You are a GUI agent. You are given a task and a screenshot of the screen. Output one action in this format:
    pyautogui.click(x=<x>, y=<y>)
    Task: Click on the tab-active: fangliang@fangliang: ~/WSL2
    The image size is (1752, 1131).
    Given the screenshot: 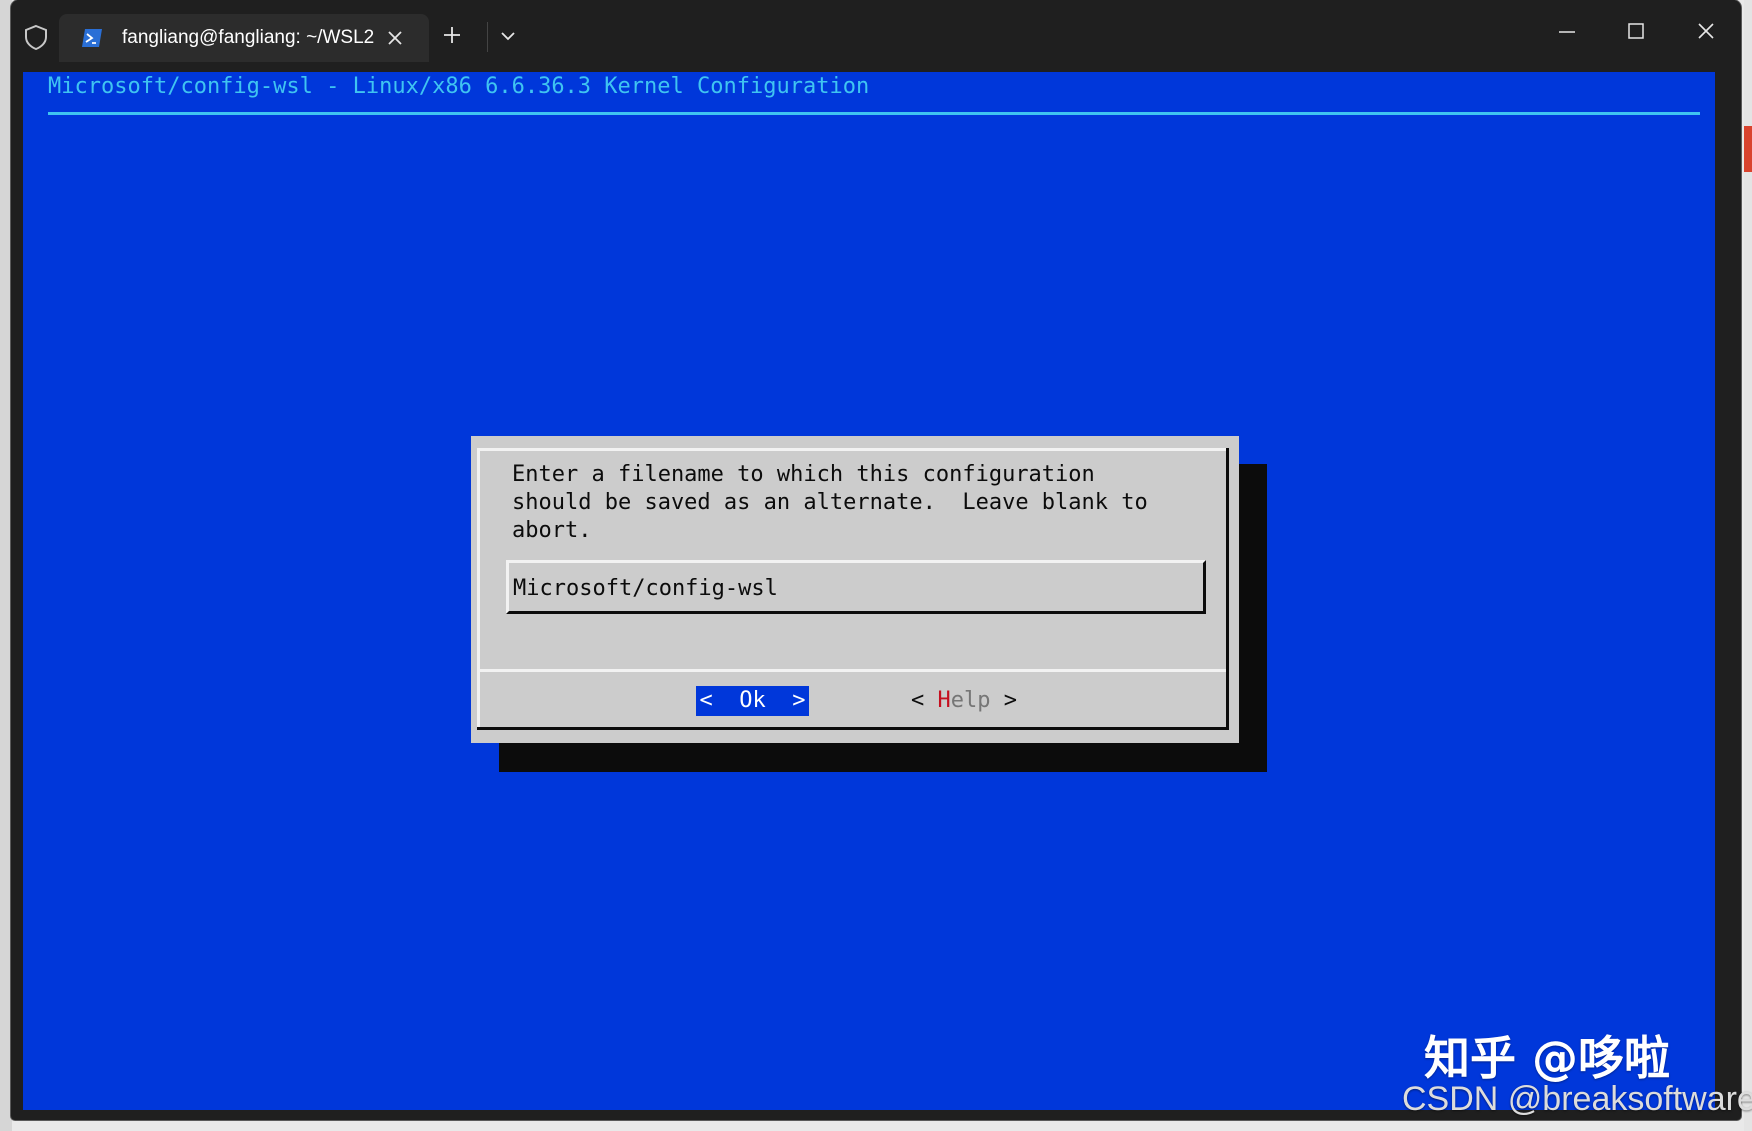 What is the action you would take?
    pyautogui.click(x=244, y=38)
    